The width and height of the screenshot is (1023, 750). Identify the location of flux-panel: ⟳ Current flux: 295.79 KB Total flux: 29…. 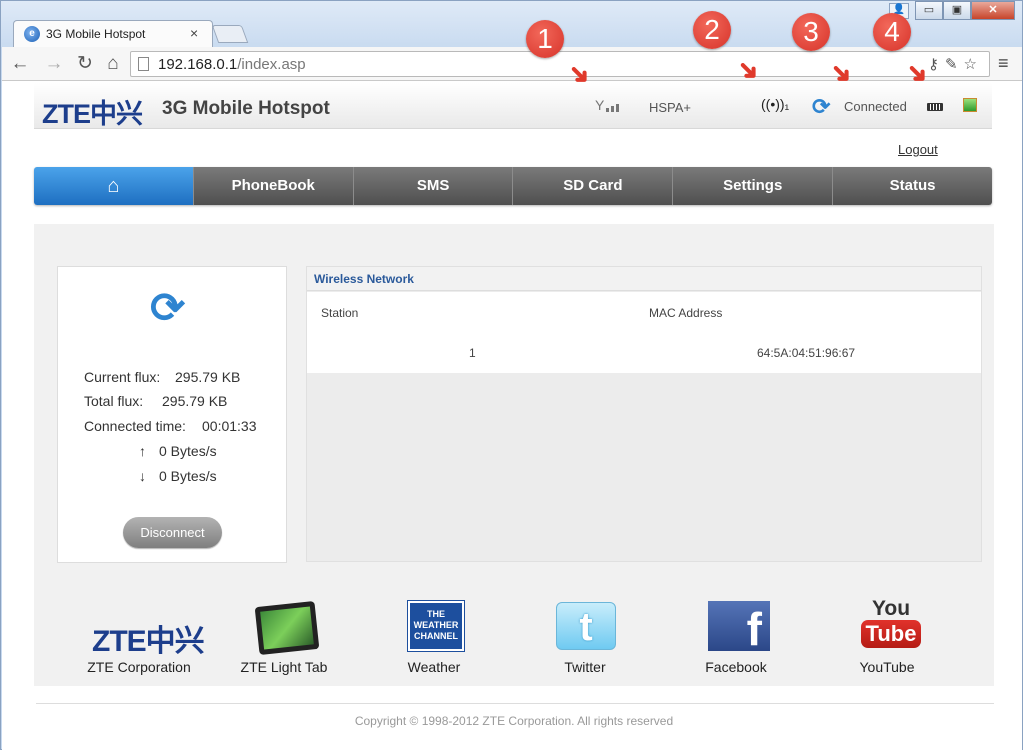
(172, 414).